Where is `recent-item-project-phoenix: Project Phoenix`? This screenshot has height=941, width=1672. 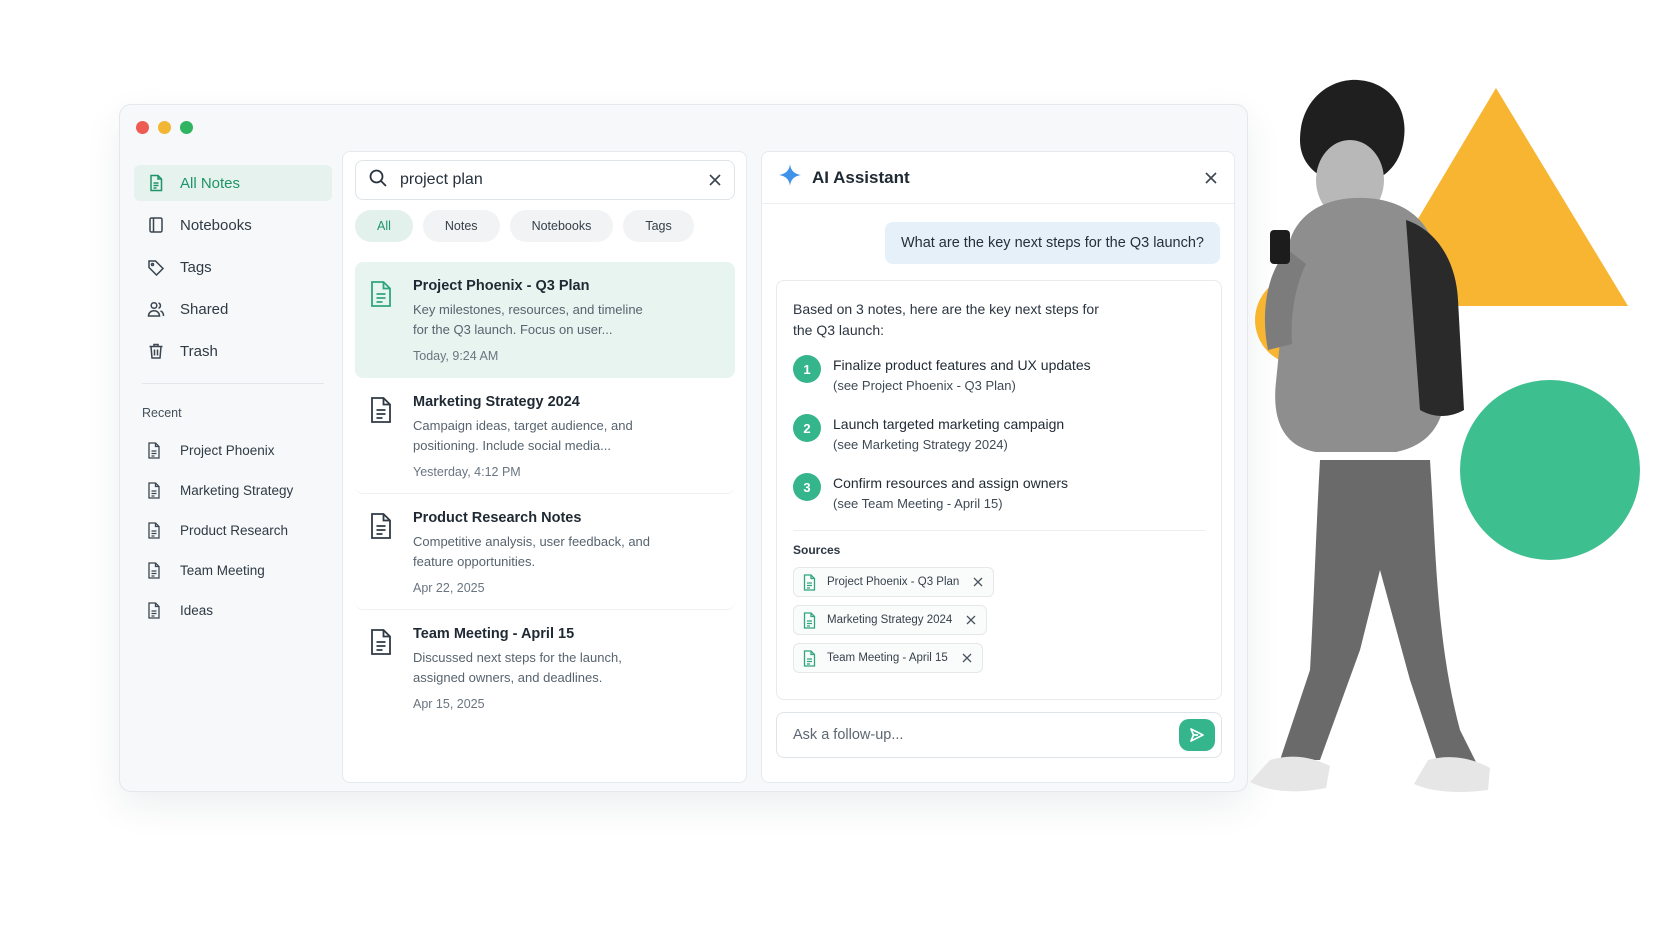 recent-item-project-phoenix: Project Phoenix is located at coordinates (233, 450).